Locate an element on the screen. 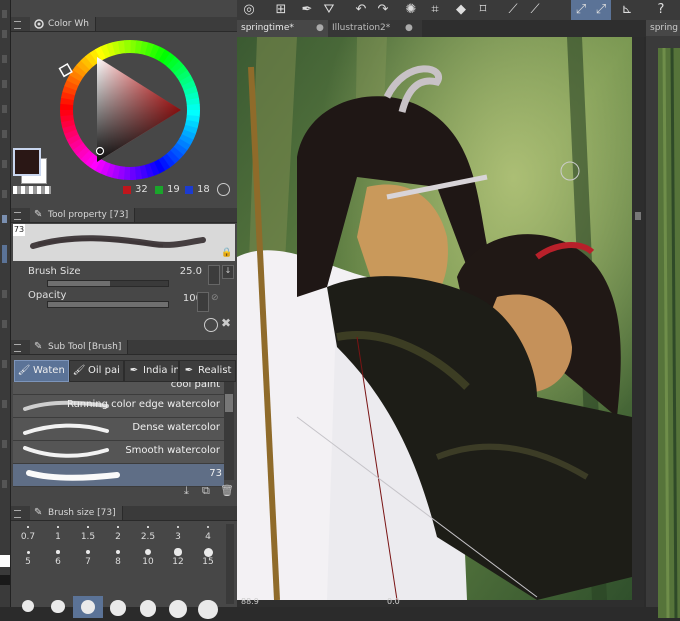  subtool-tab-watercolor: 🖌 Waten is located at coordinates (41, 371).